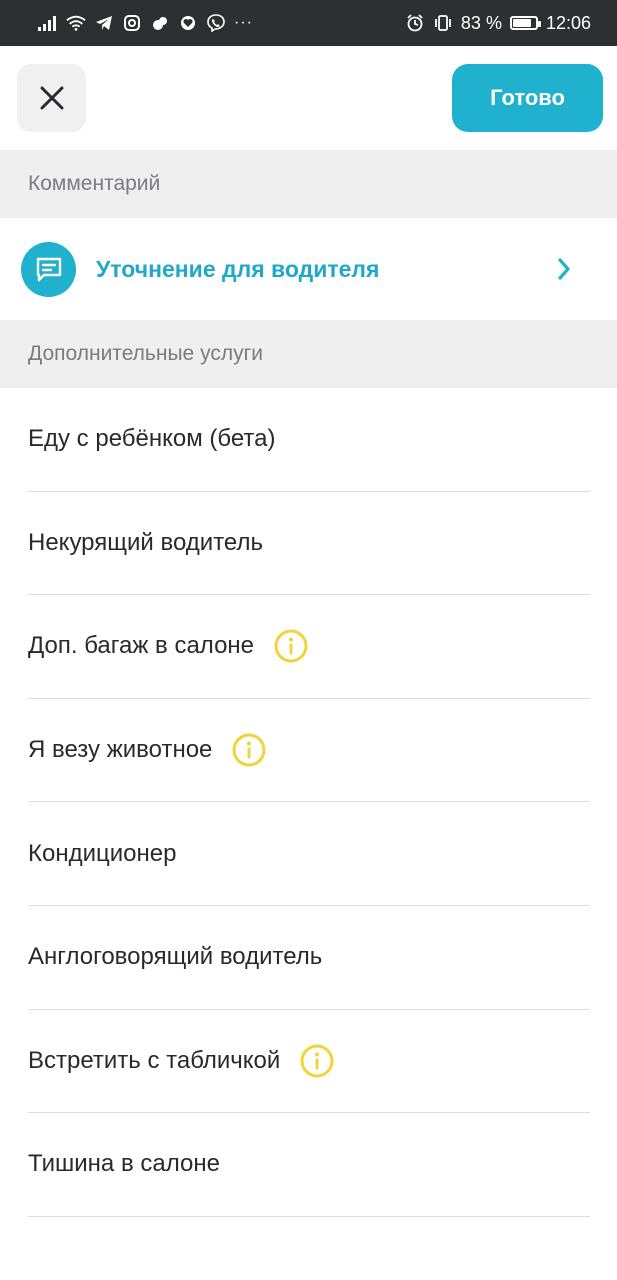  I want to click on done-button: Готово, so click(527, 98).